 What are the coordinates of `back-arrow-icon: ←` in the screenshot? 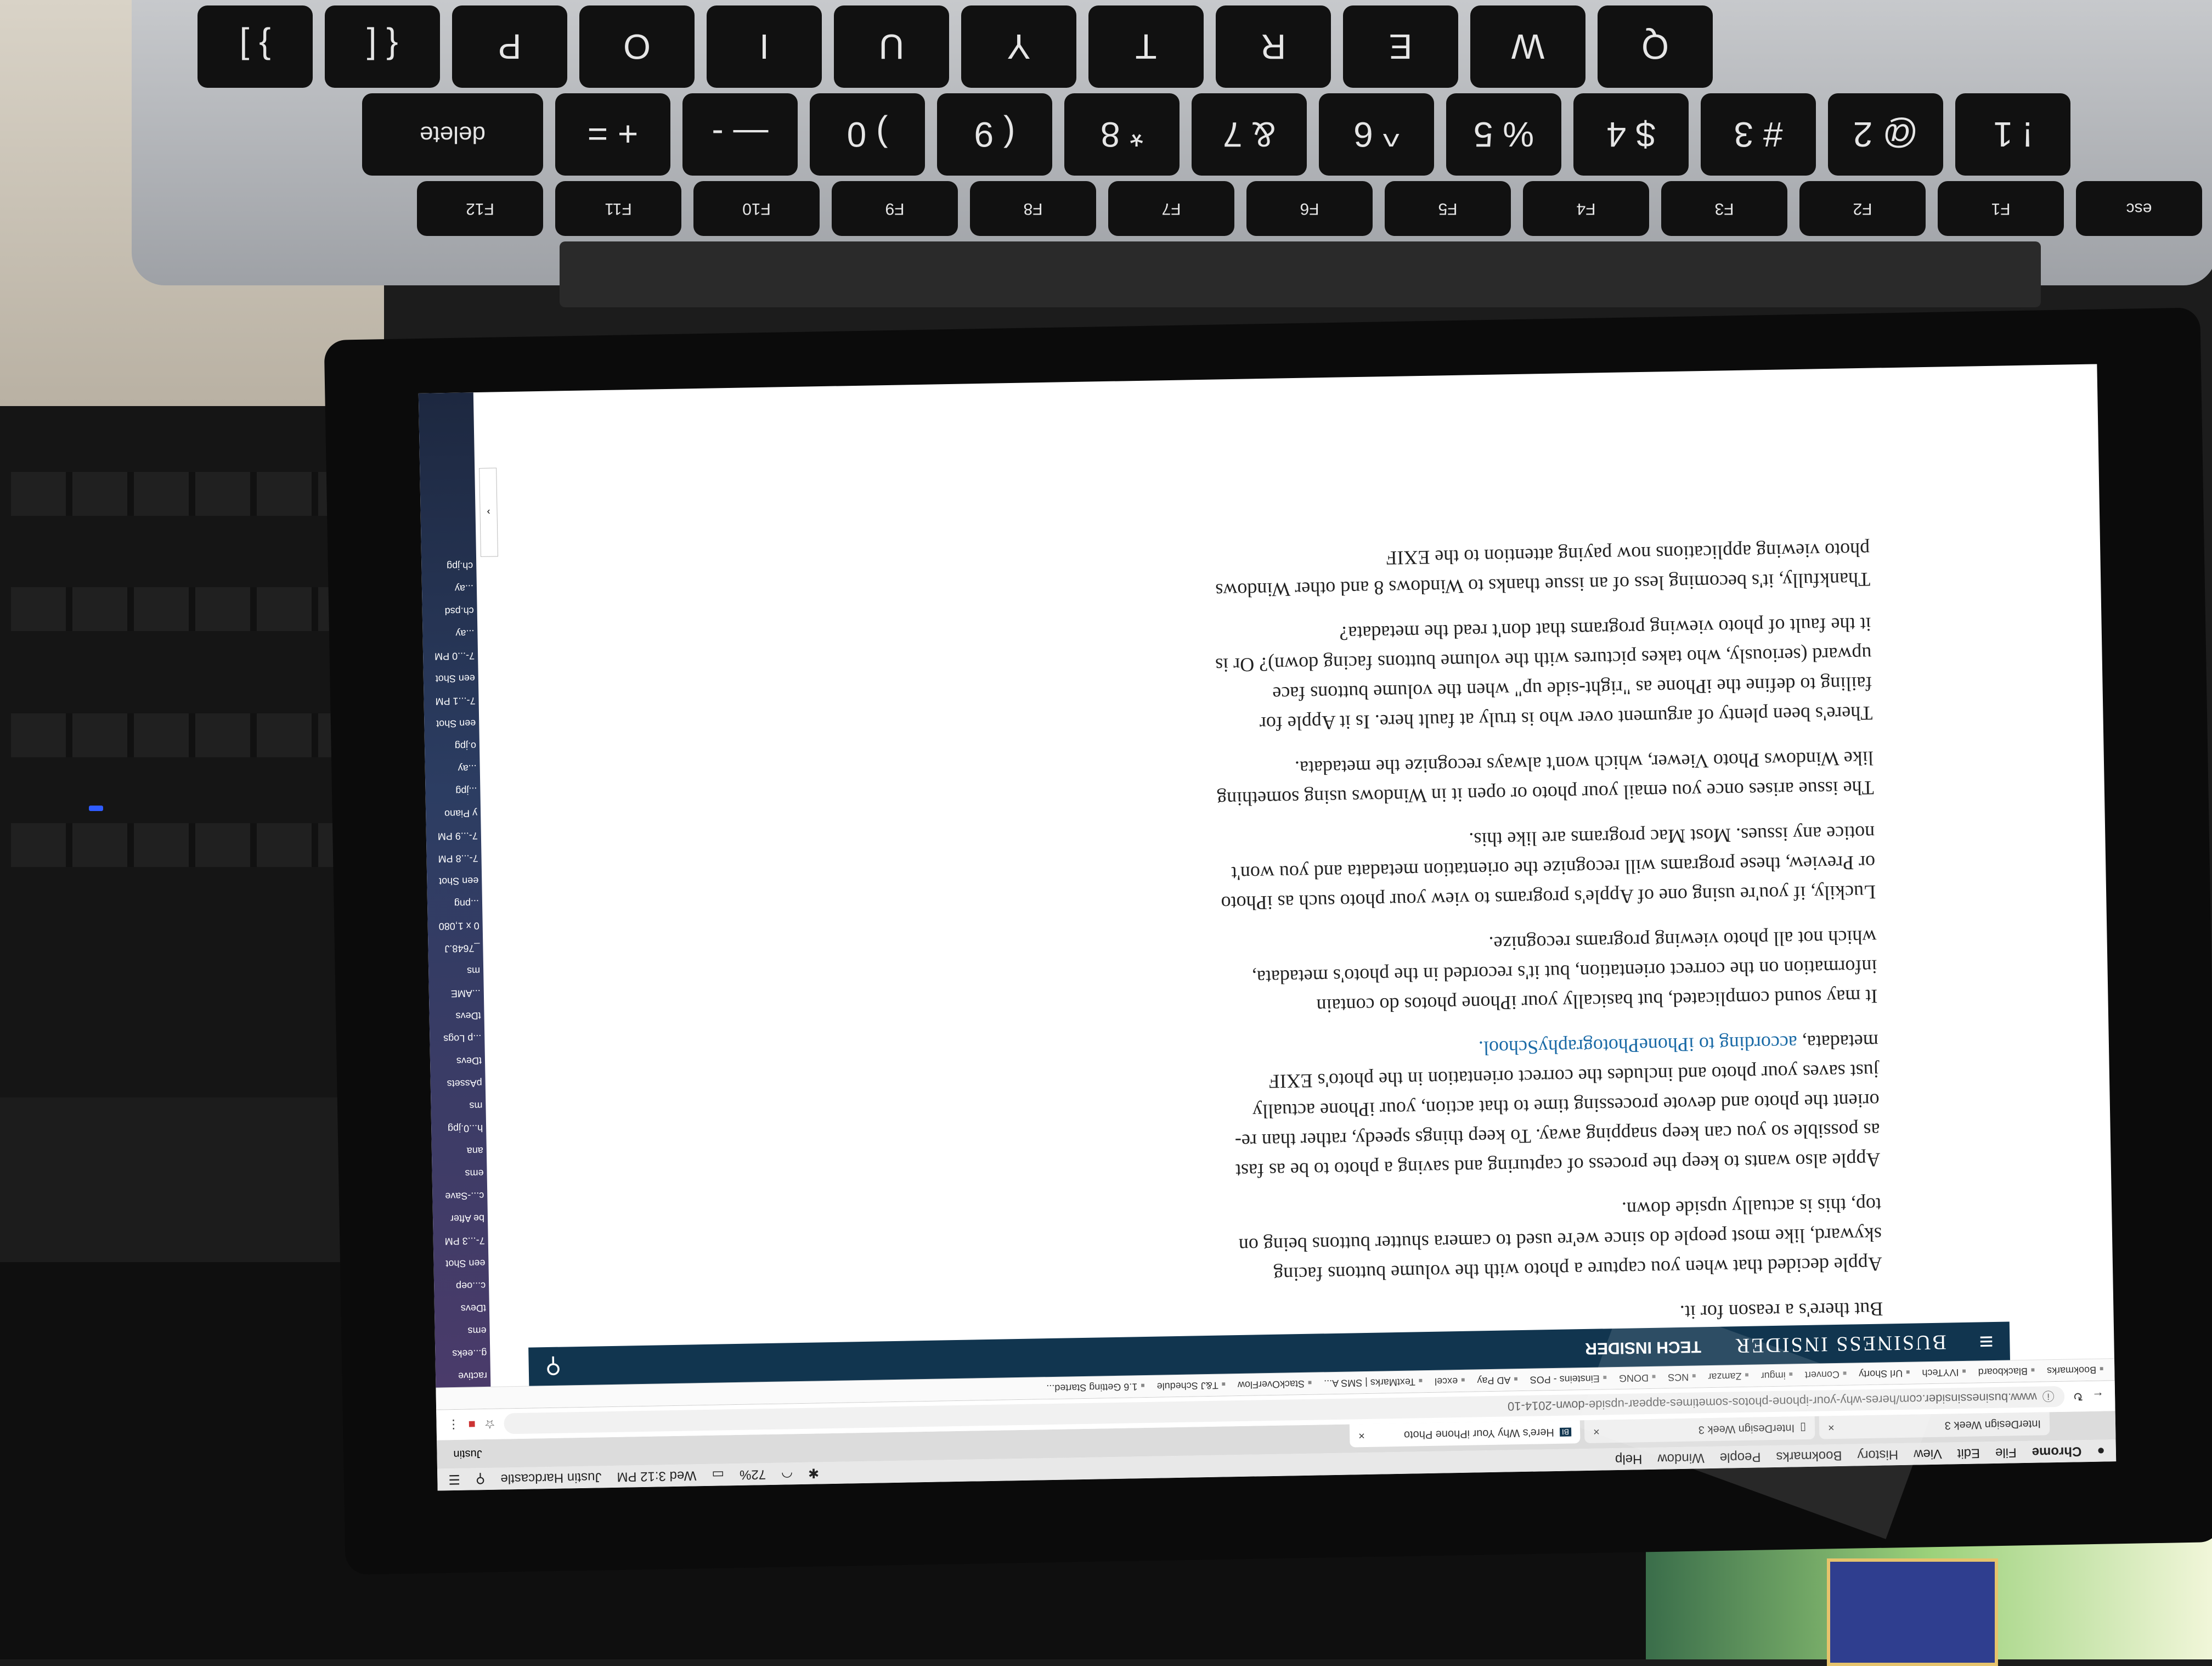 It's located at (2098, 1396).